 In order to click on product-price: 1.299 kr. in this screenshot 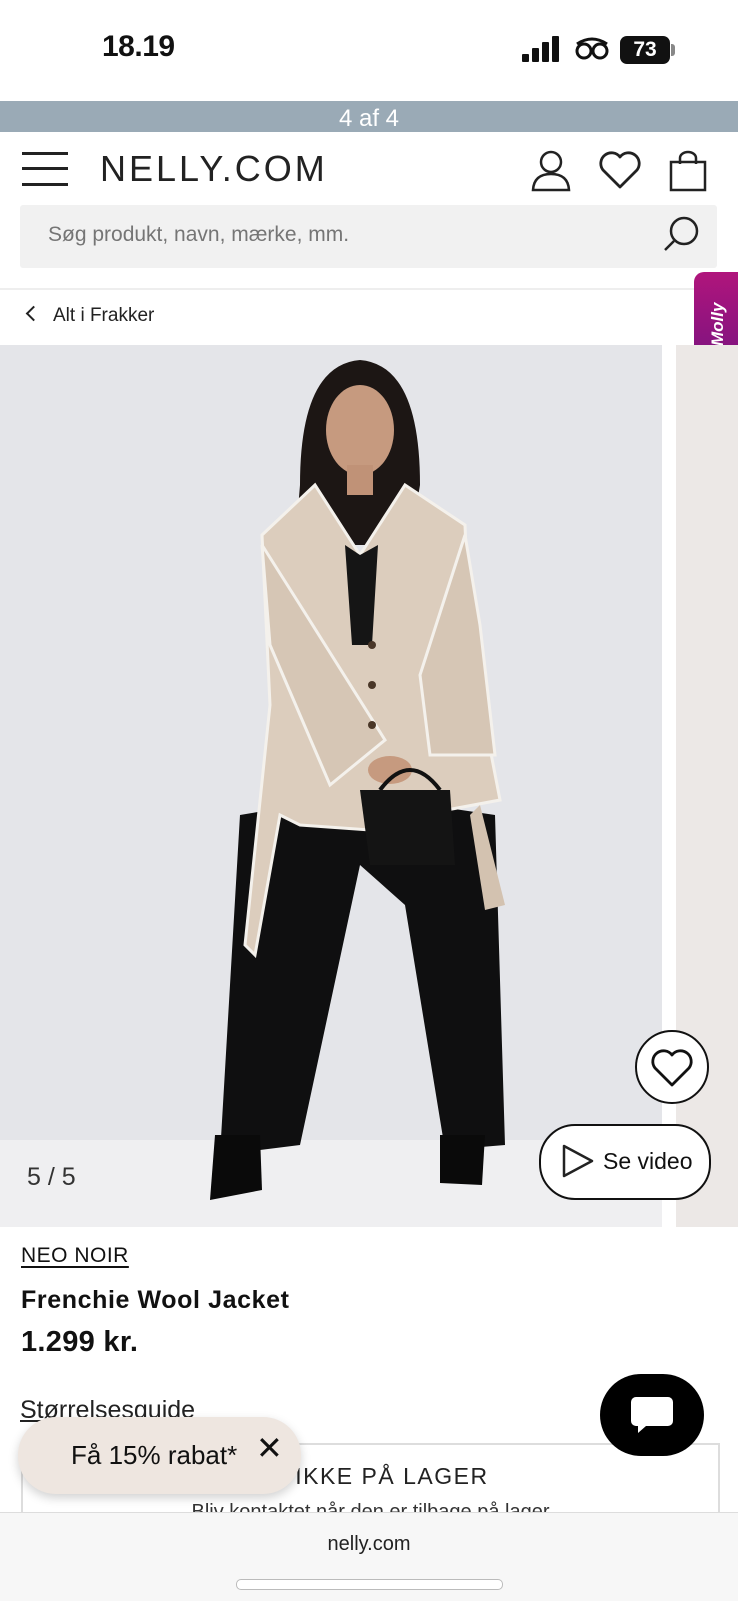, I will do `click(80, 1342)`.